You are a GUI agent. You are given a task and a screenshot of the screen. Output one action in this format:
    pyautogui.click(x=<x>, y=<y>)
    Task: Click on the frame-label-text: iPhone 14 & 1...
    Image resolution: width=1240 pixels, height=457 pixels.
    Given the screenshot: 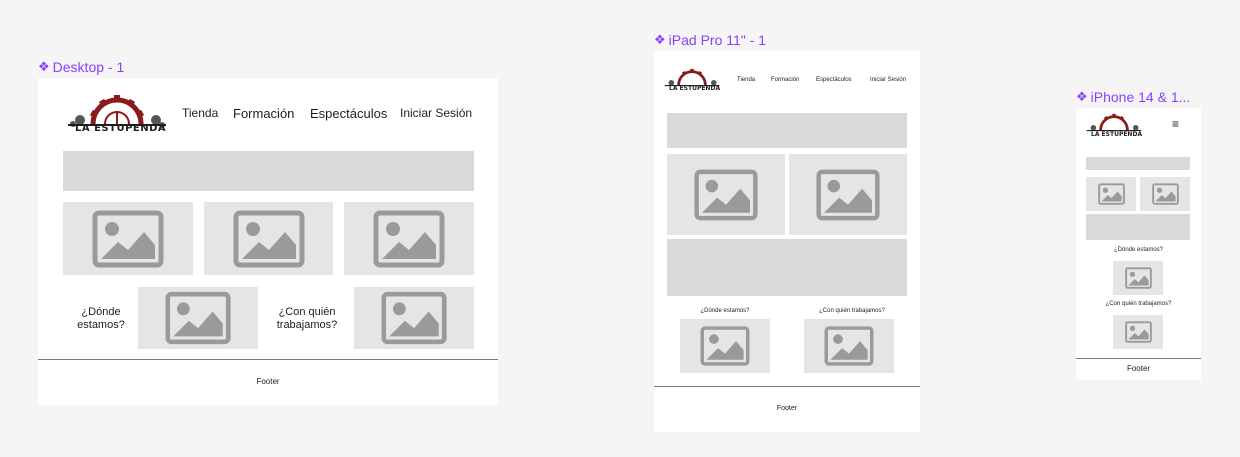 What is the action you would take?
    pyautogui.click(x=1140, y=97)
    